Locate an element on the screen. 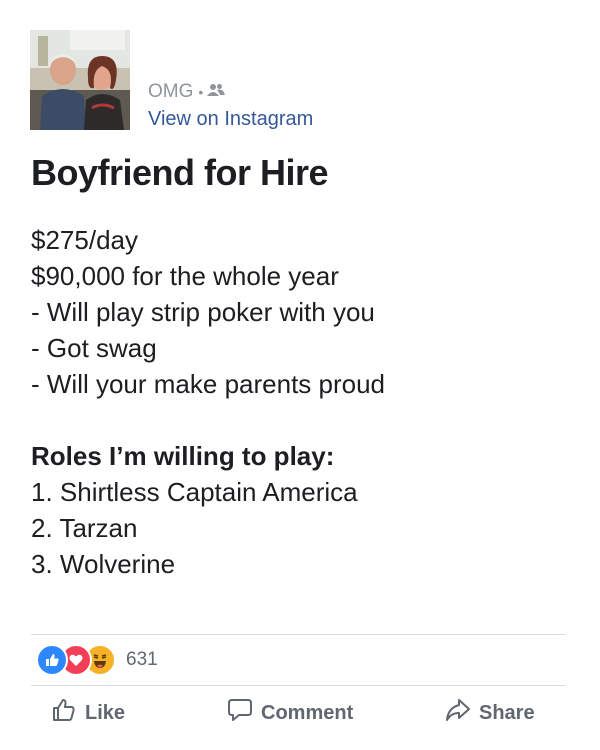 The width and height of the screenshot is (600, 750). post-line: - Will your make parents proud is located at coordinates (208, 384).